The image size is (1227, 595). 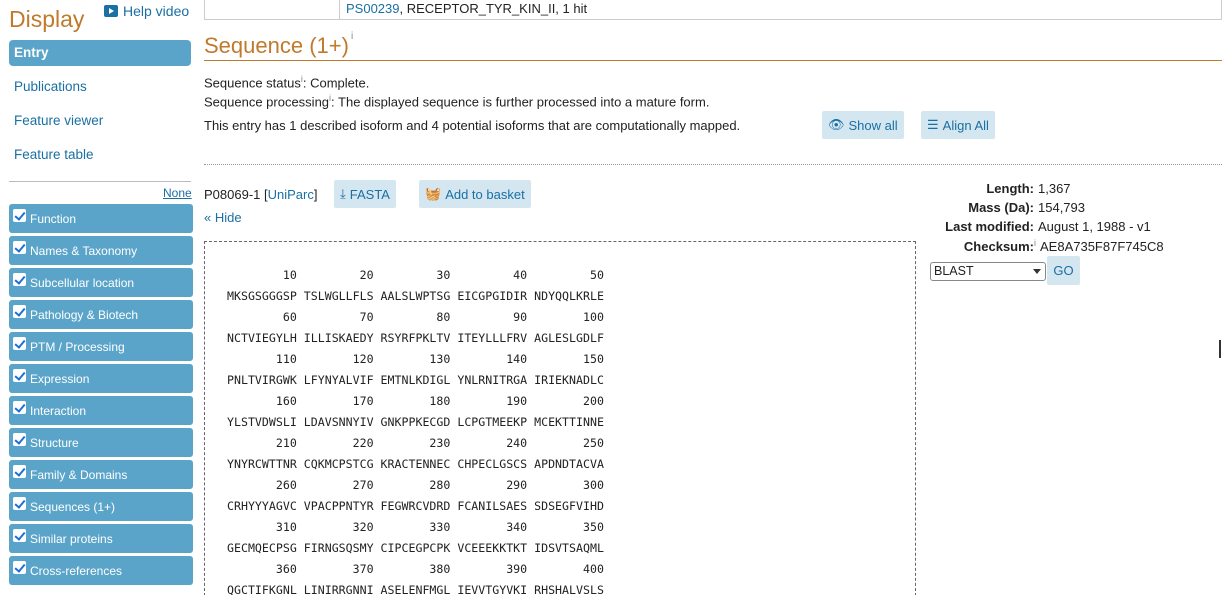 I want to click on section-label: Sequences (1+), so click(x=73, y=506).